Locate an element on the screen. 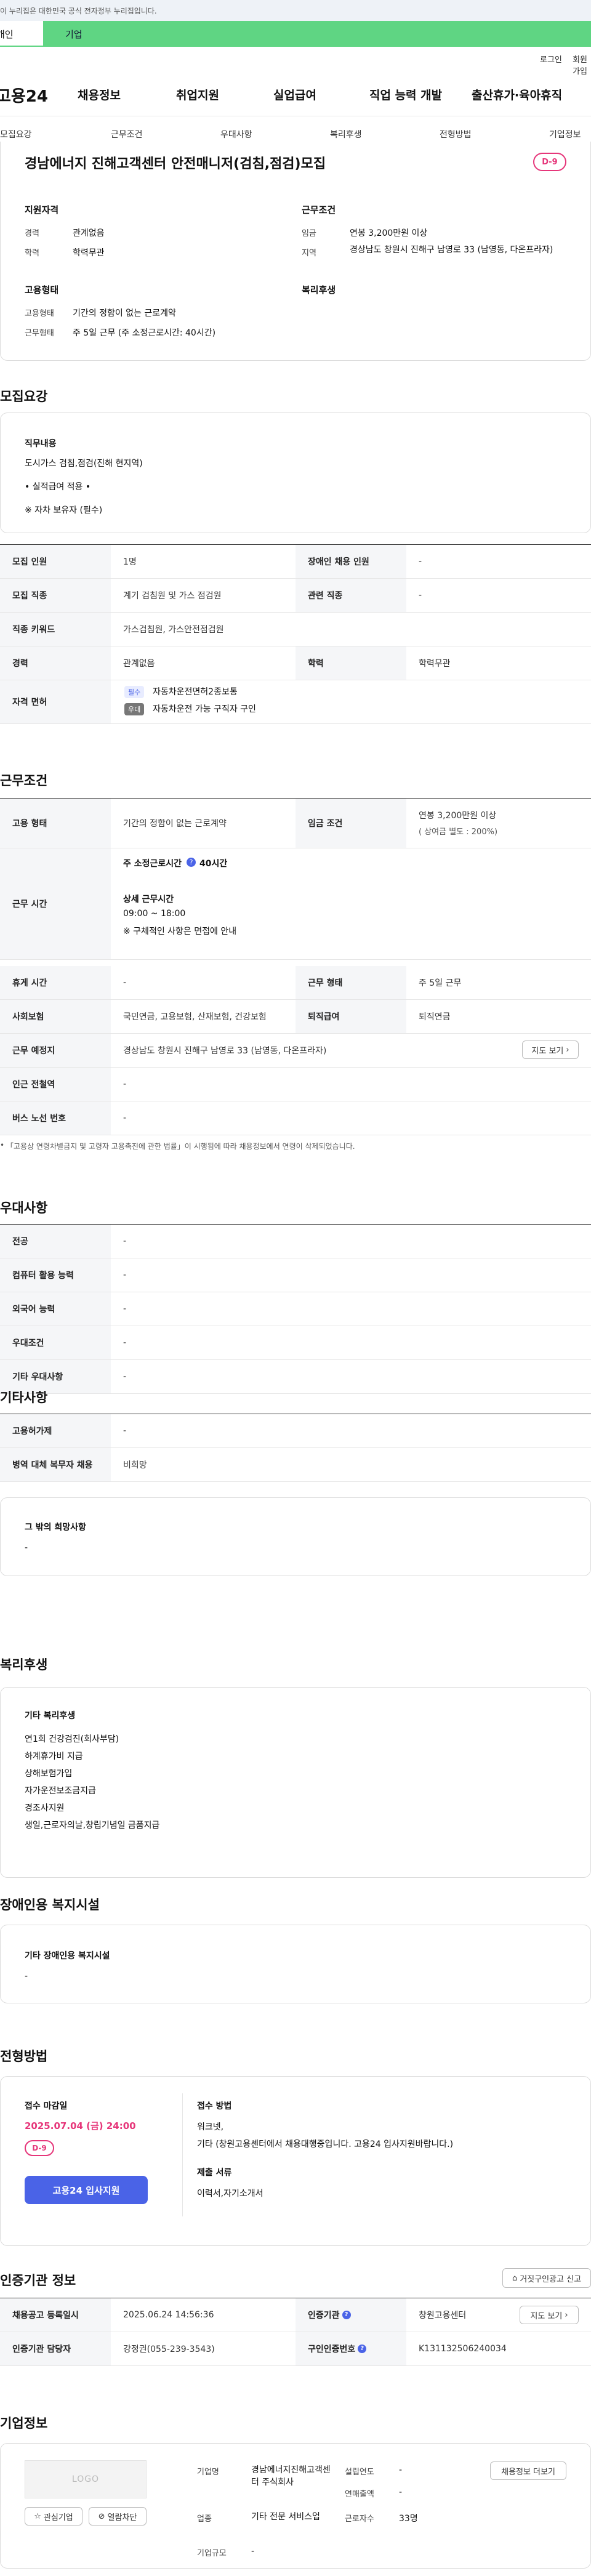  apply-dday-badge: D-9 is located at coordinates (39, 2148).